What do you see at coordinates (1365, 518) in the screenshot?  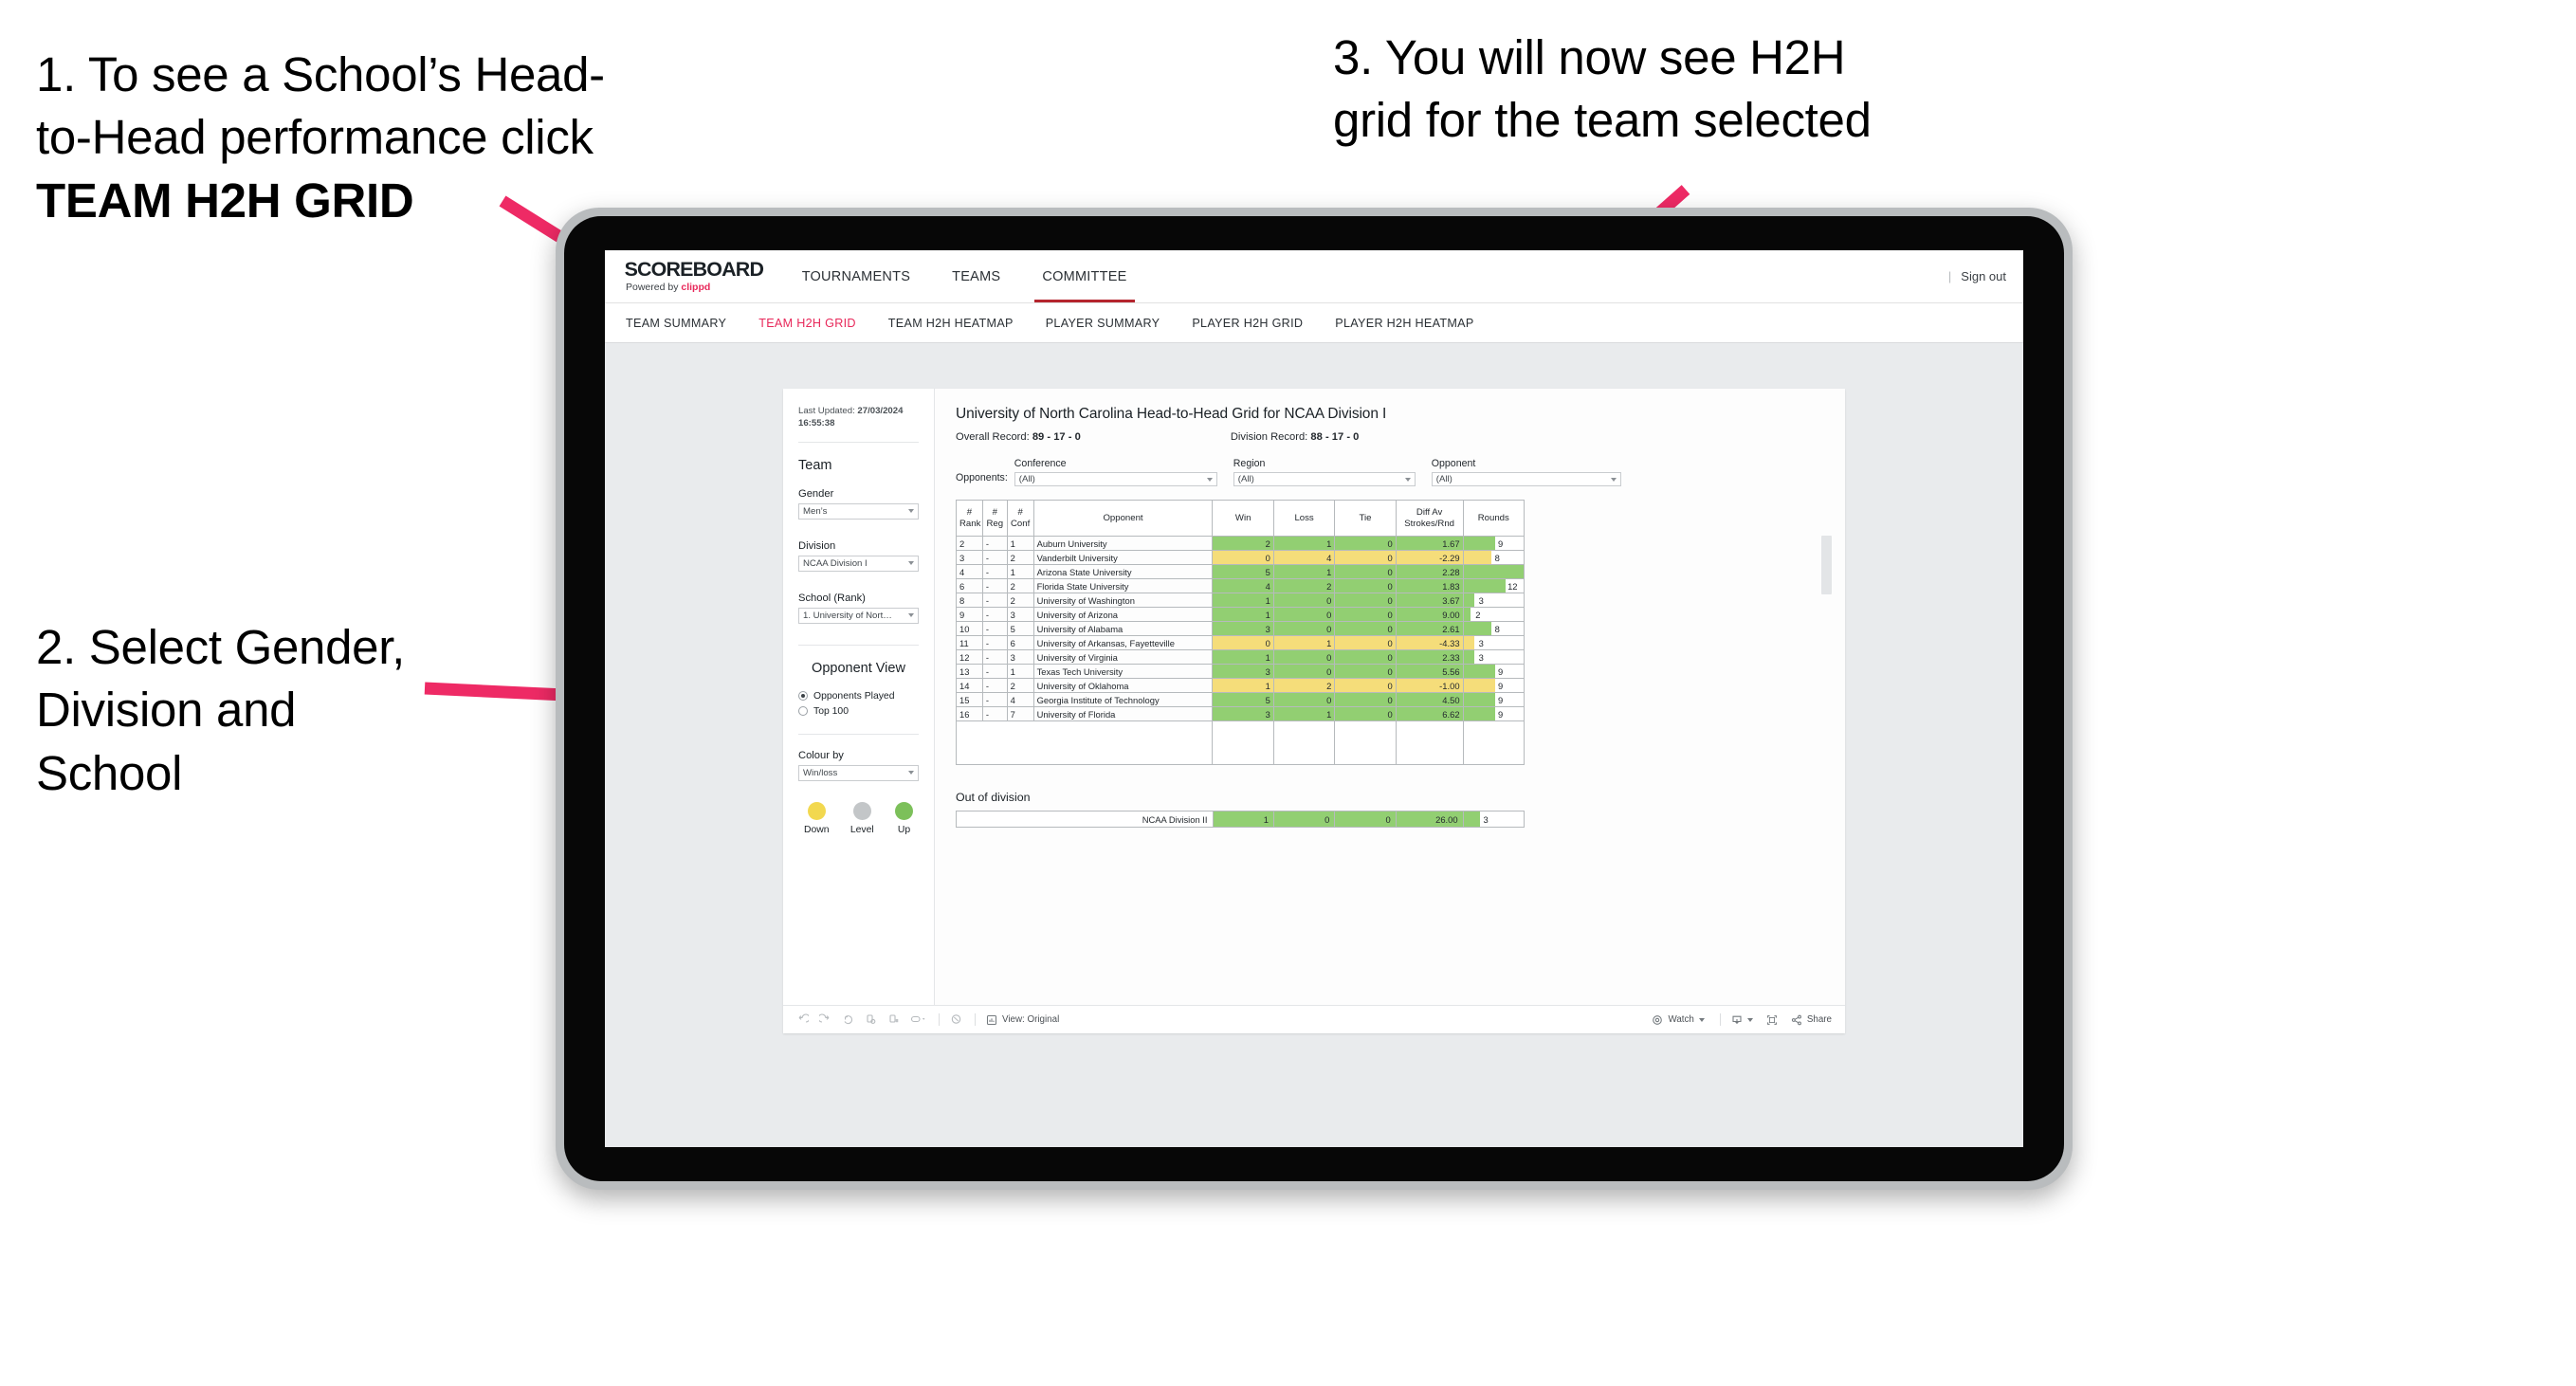 I see `header-tie: Tie` at bounding box center [1365, 518].